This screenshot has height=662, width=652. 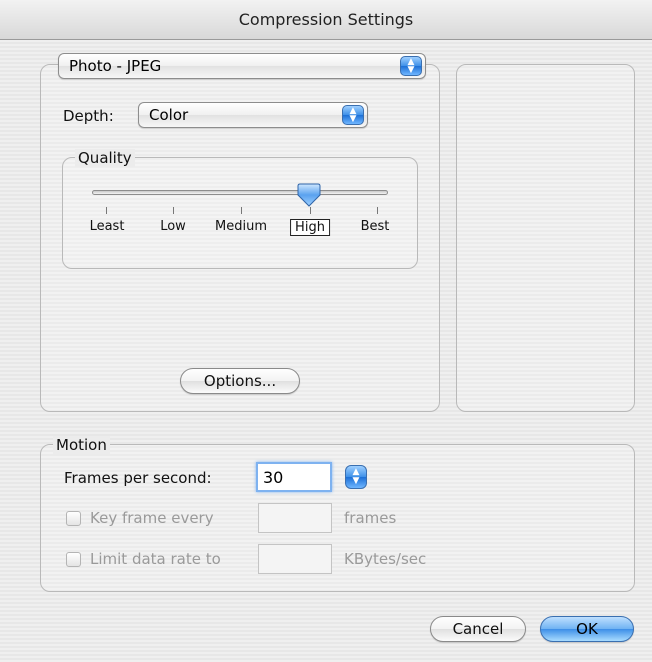 I want to click on motion-label: Motion, so click(x=81, y=445).